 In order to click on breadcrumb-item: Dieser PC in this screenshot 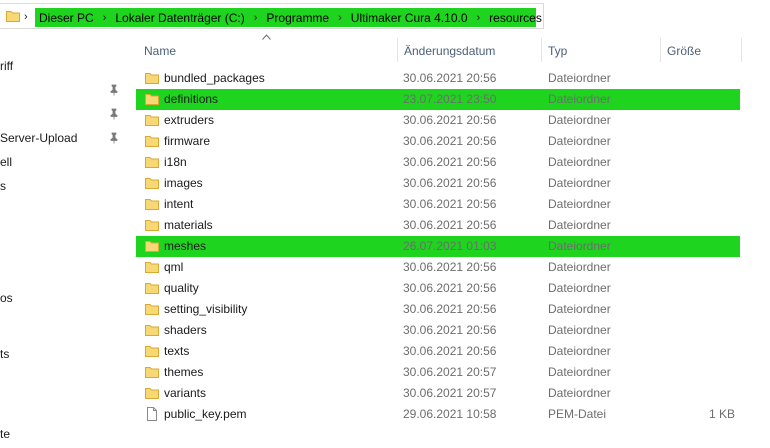, I will do `click(66, 18)`.